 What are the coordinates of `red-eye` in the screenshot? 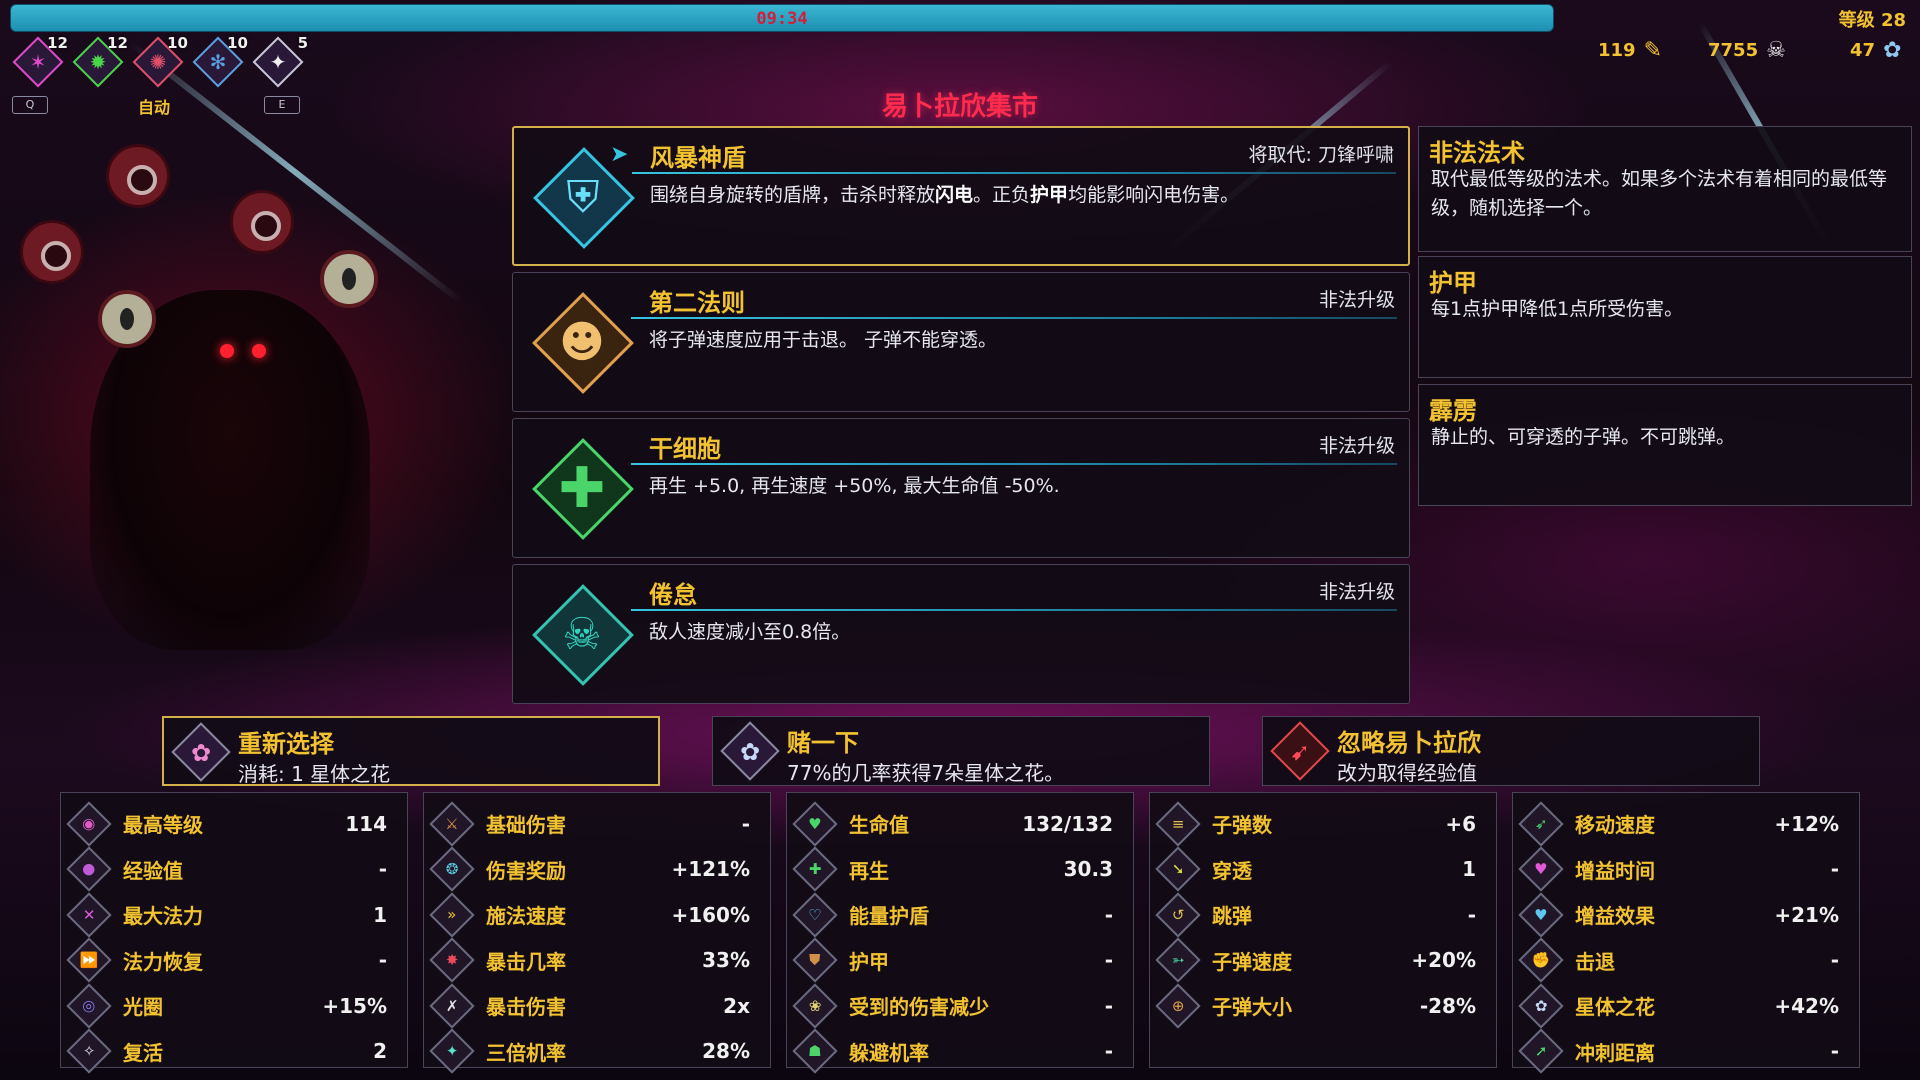 It's located at (227, 351).